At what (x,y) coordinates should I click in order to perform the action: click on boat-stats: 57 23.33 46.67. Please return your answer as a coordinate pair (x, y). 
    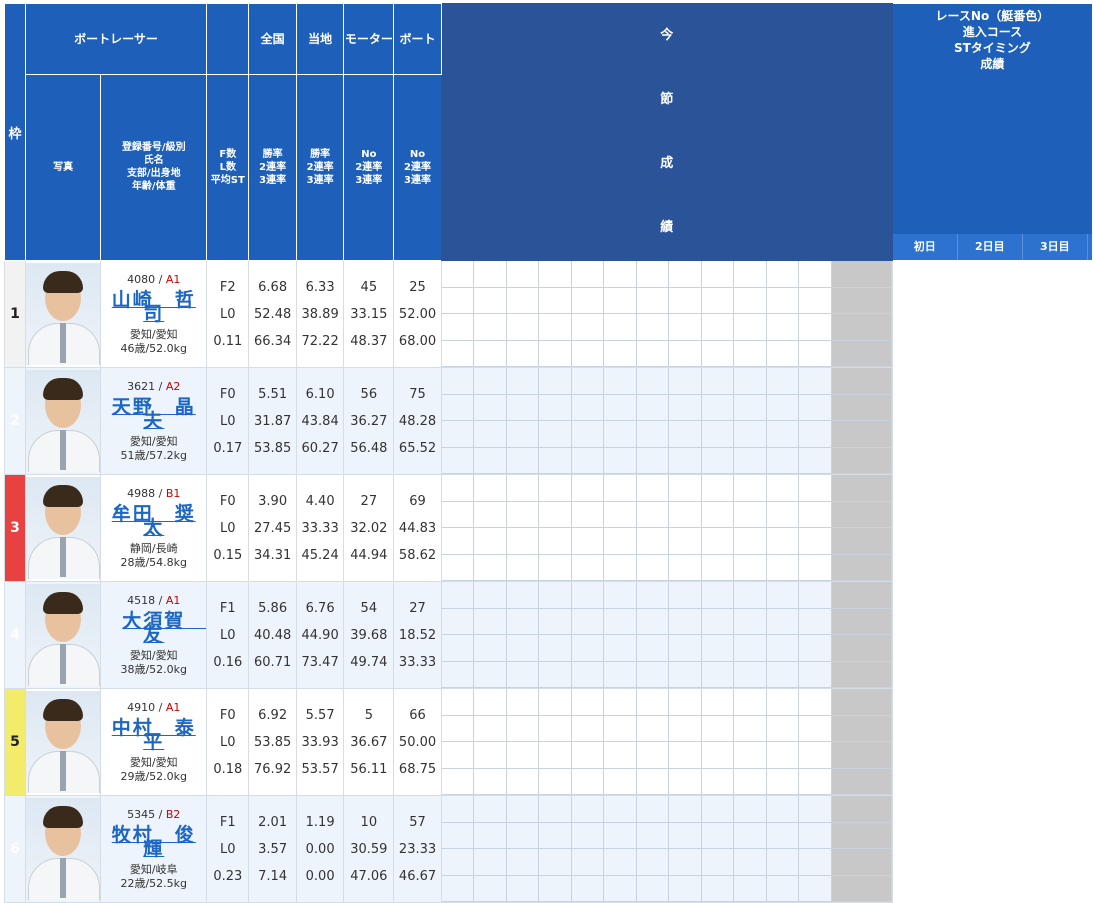
    Looking at the image, I should click on (417, 849).